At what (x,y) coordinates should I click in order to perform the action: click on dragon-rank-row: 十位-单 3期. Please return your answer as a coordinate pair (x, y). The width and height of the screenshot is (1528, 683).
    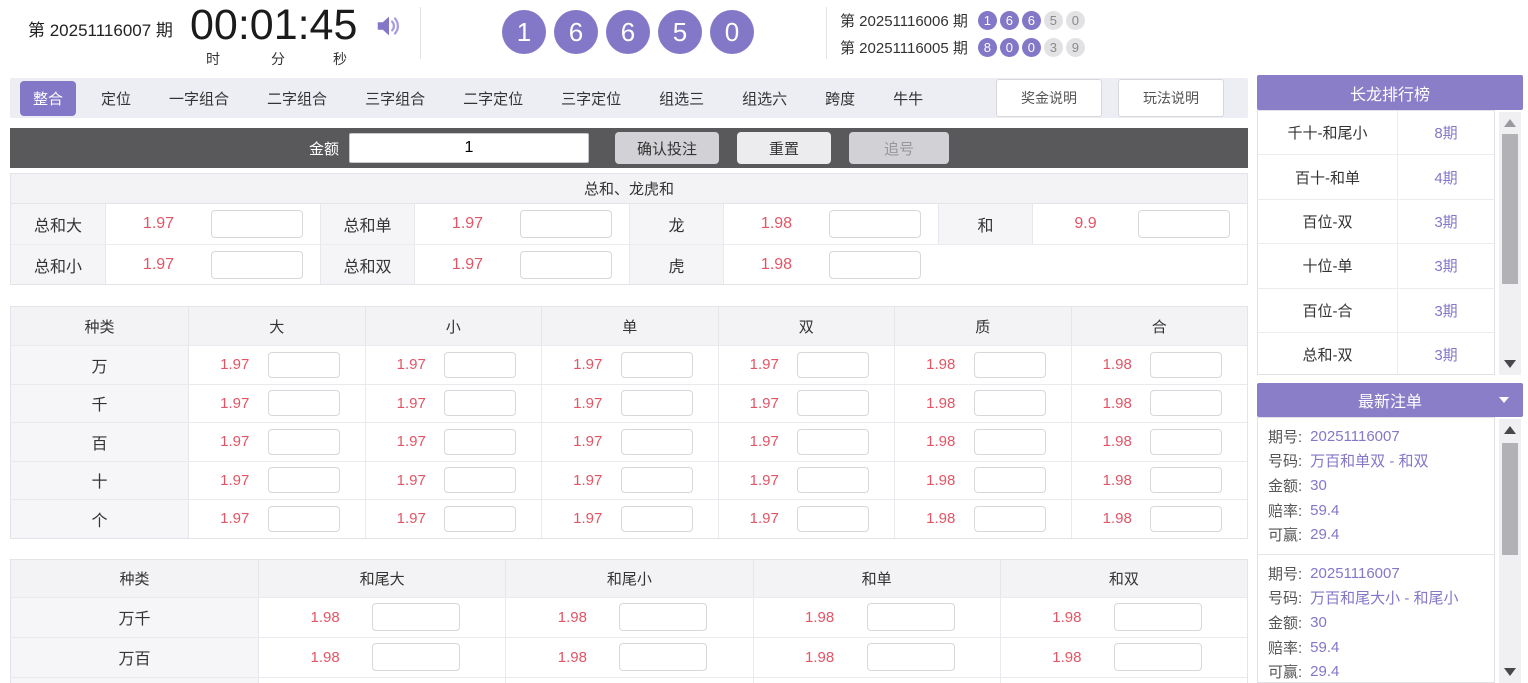
    Looking at the image, I should click on (1376, 266).